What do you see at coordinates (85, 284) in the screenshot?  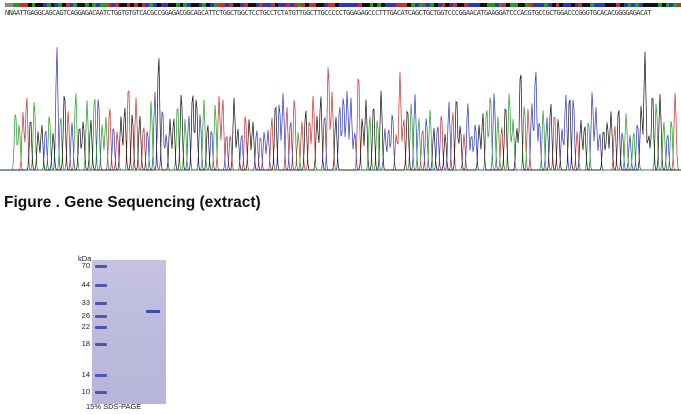 I see `marker-label-44: 44` at bounding box center [85, 284].